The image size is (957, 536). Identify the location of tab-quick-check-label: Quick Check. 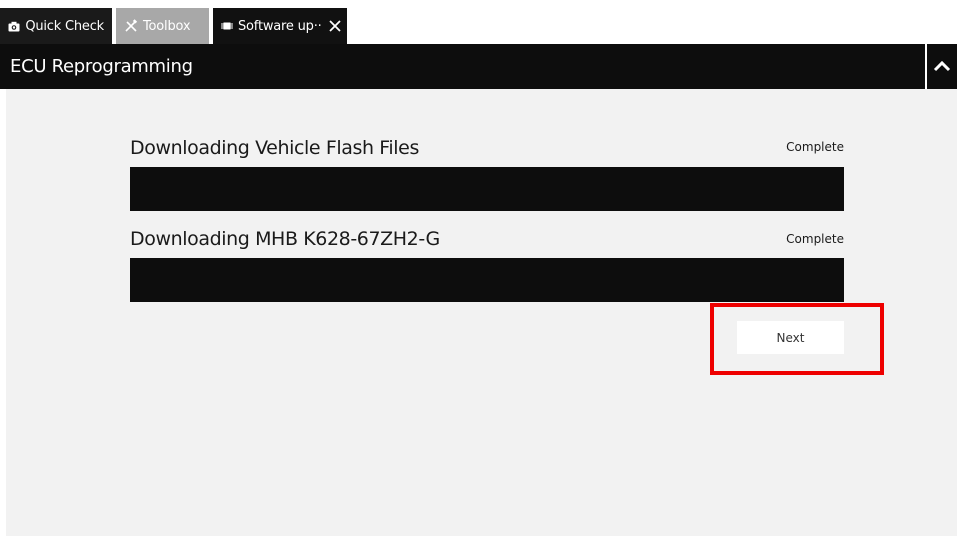
(64, 26).